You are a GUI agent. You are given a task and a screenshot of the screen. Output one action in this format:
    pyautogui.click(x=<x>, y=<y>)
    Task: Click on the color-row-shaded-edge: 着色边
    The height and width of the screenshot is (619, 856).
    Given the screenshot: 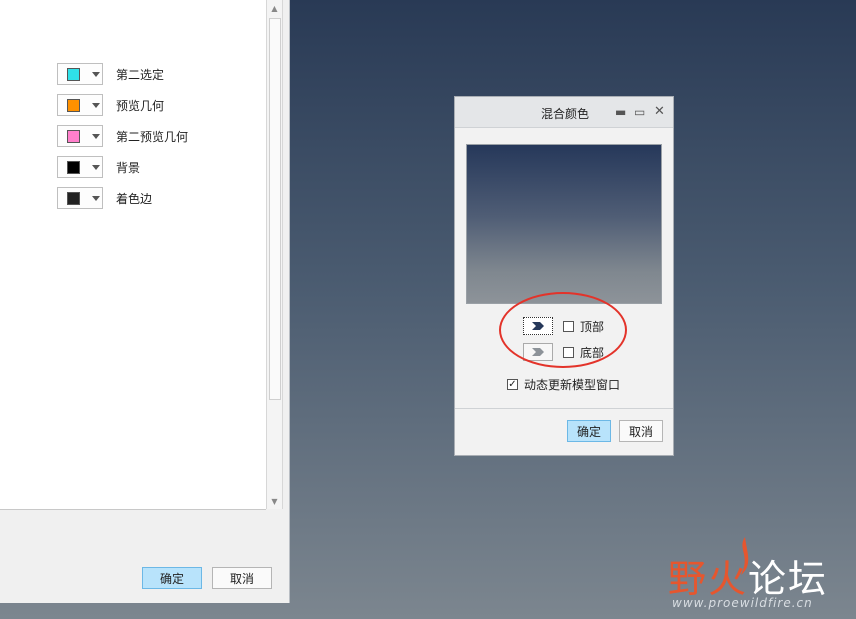 What is the action you would take?
    pyautogui.click(x=104, y=198)
    